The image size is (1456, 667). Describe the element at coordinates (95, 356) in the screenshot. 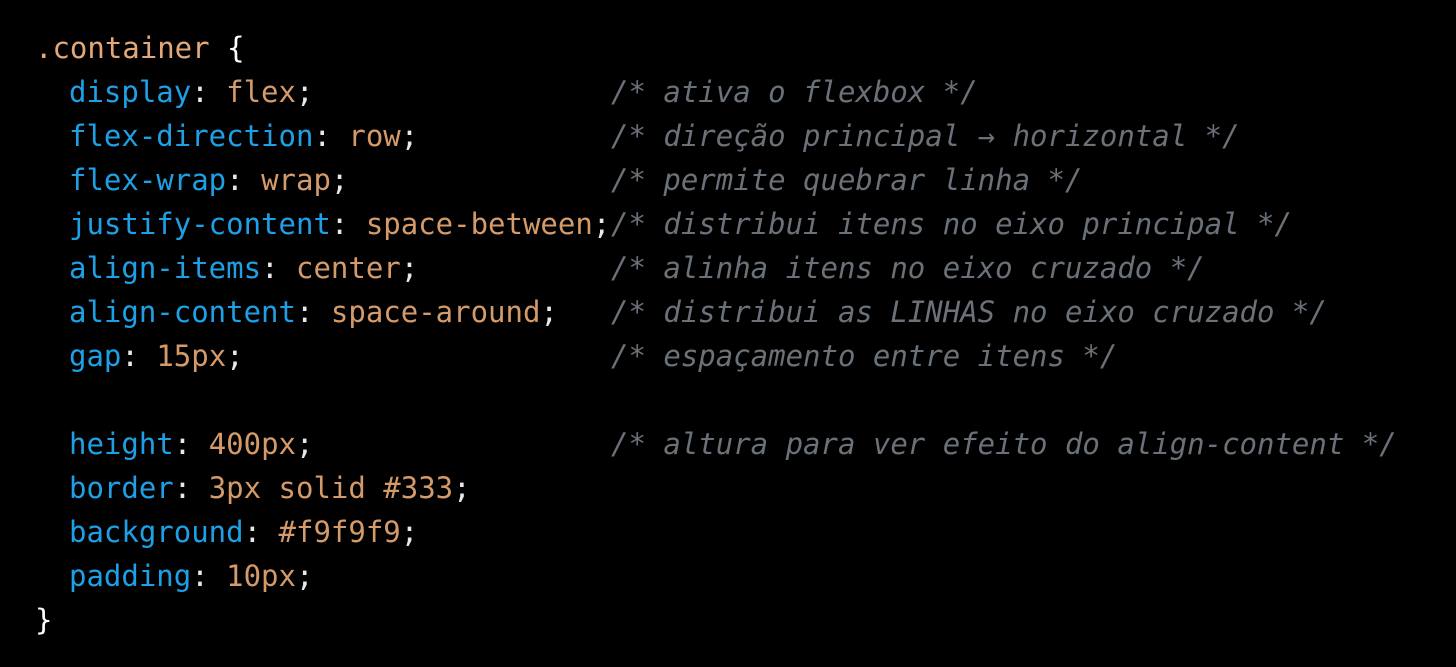

I see `css-property: gap` at that location.